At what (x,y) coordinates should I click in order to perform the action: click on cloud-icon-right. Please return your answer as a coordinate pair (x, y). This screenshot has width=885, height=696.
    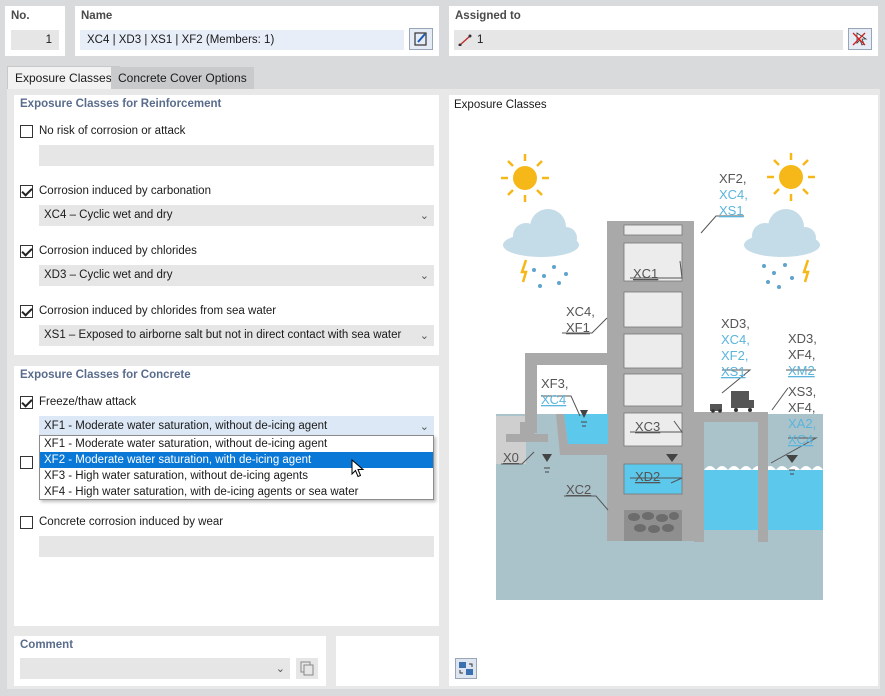
    Looking at the image, I should click on (782, 233).